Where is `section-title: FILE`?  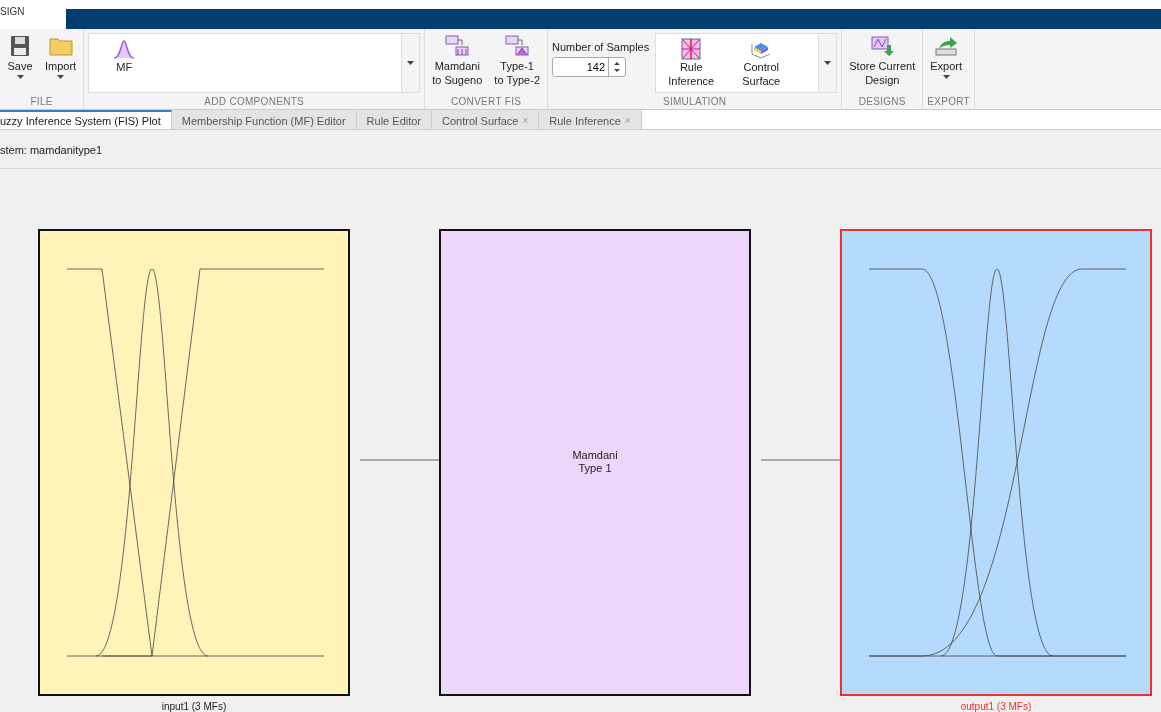
section-title: FILE is located at coordinates (41, 101).